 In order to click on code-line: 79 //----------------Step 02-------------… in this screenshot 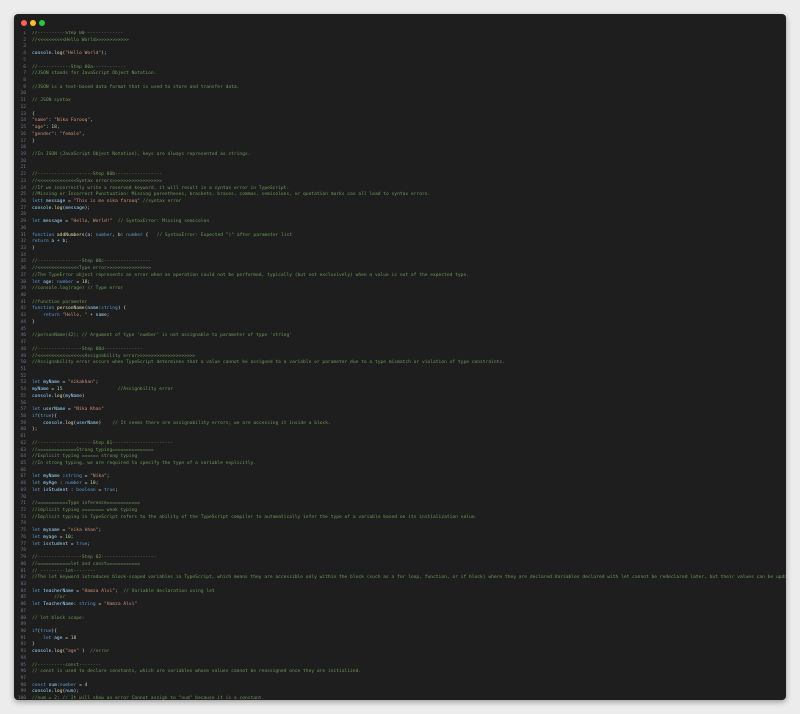, I will do `click(400, 558)`.